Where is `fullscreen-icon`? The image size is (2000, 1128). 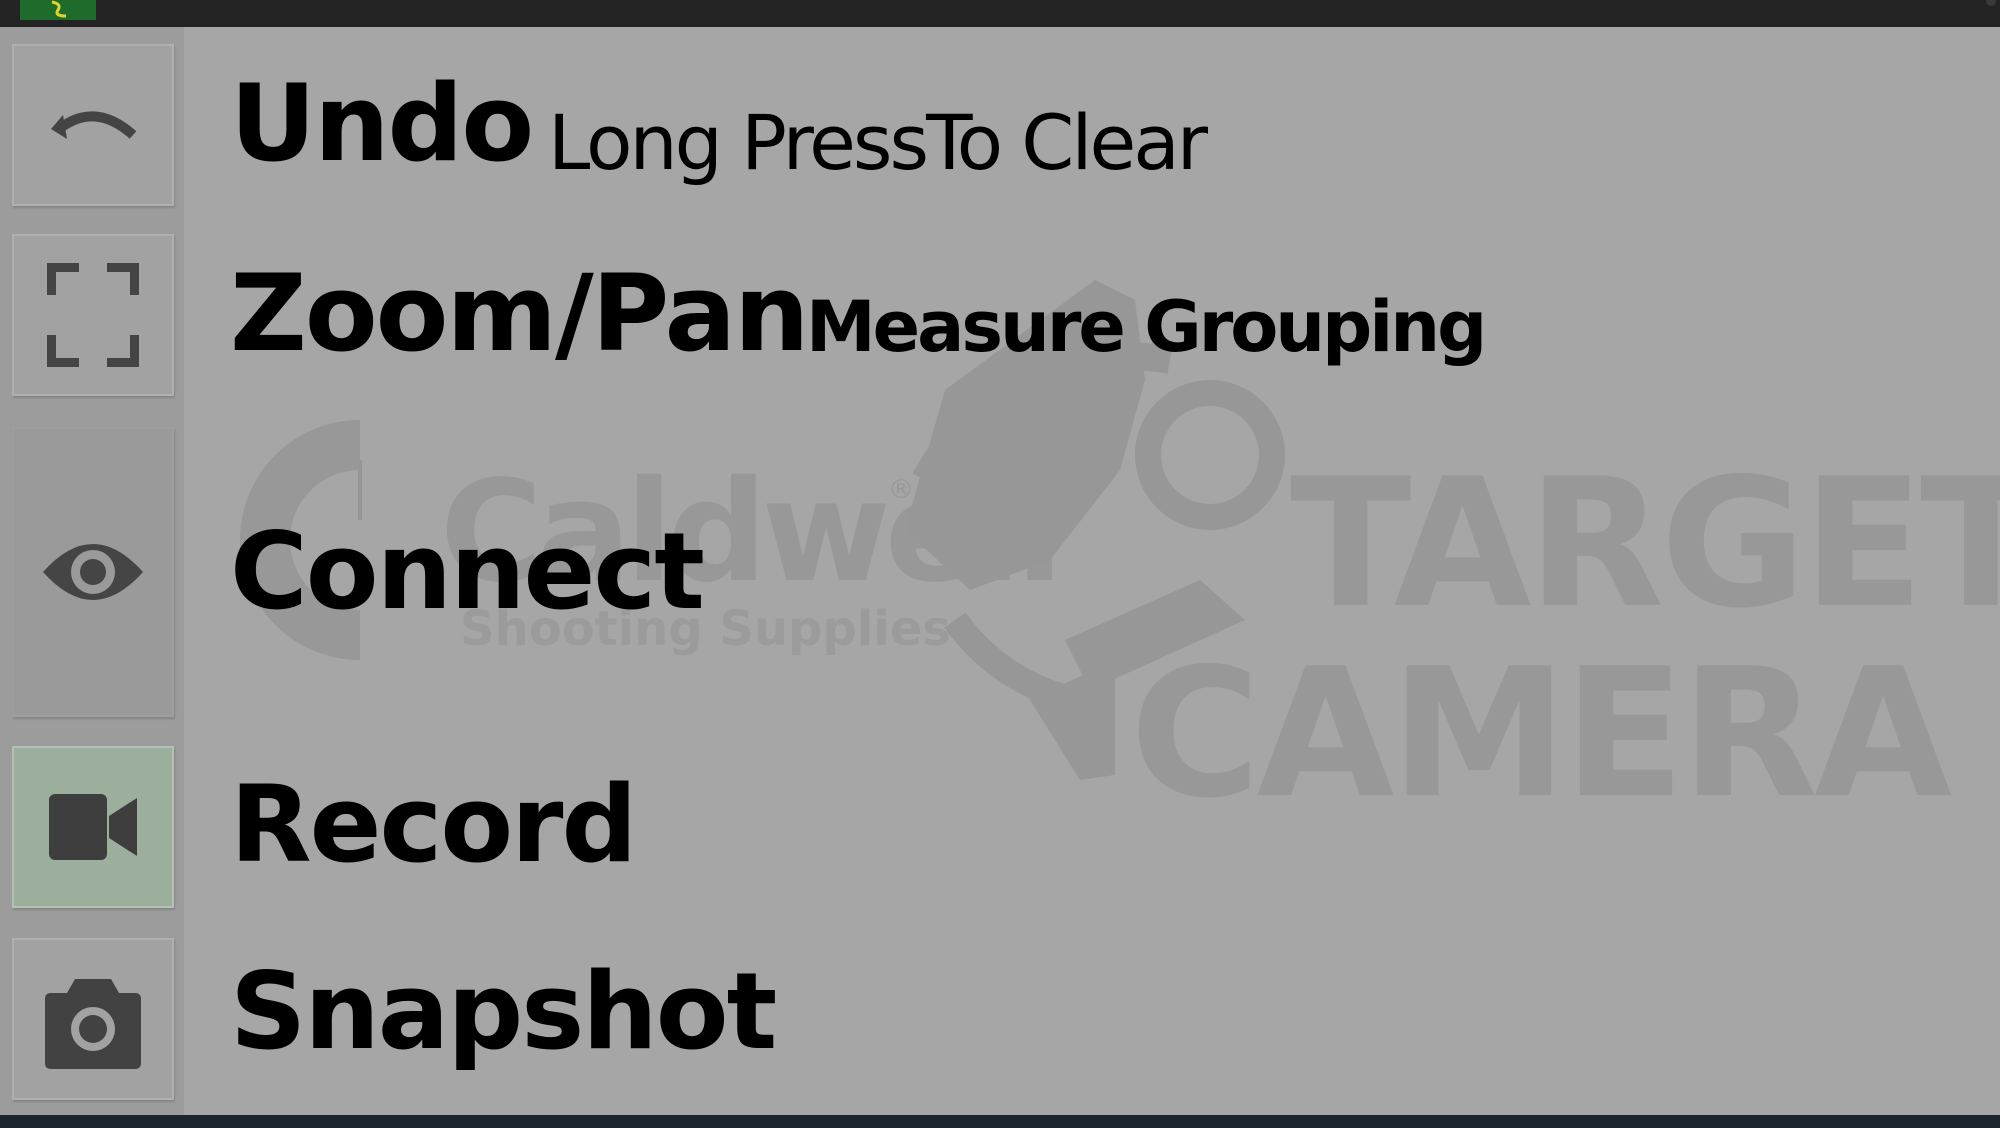 fullscreen-icon is located at coordinates (93, 315).